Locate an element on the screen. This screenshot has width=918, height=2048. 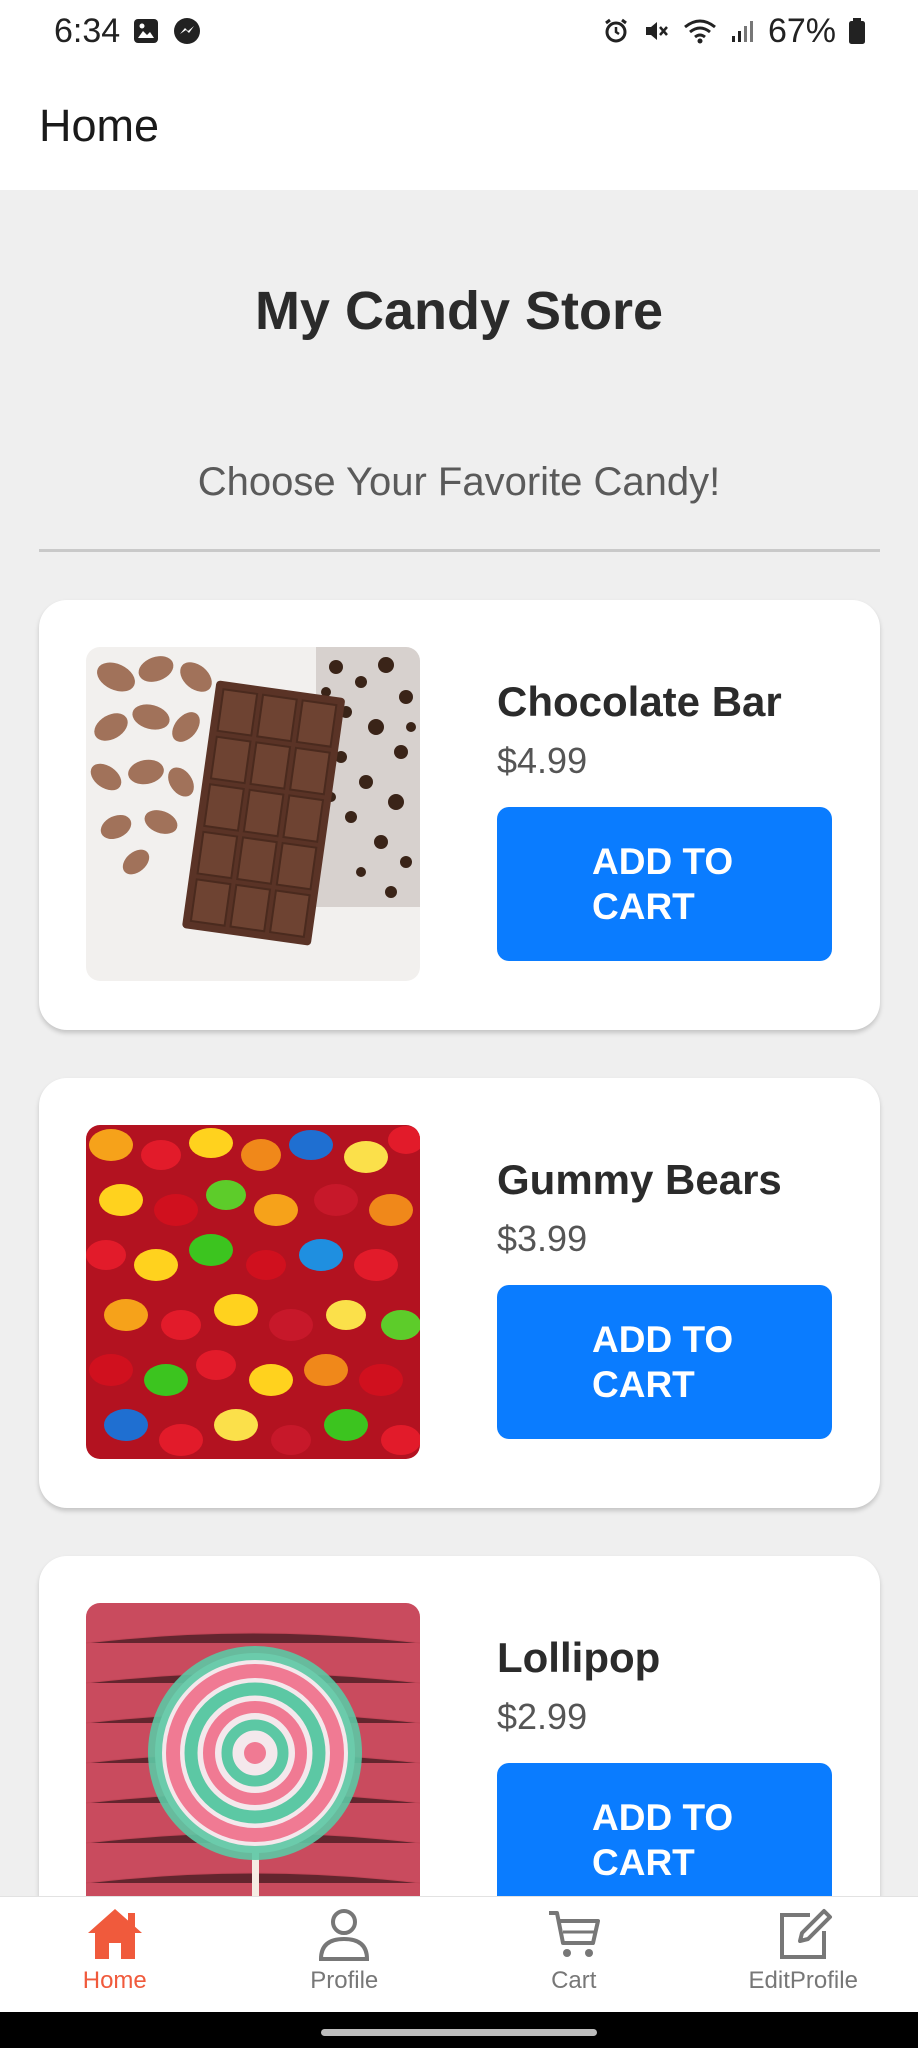
image-icon is located at coordinates (146, 31).